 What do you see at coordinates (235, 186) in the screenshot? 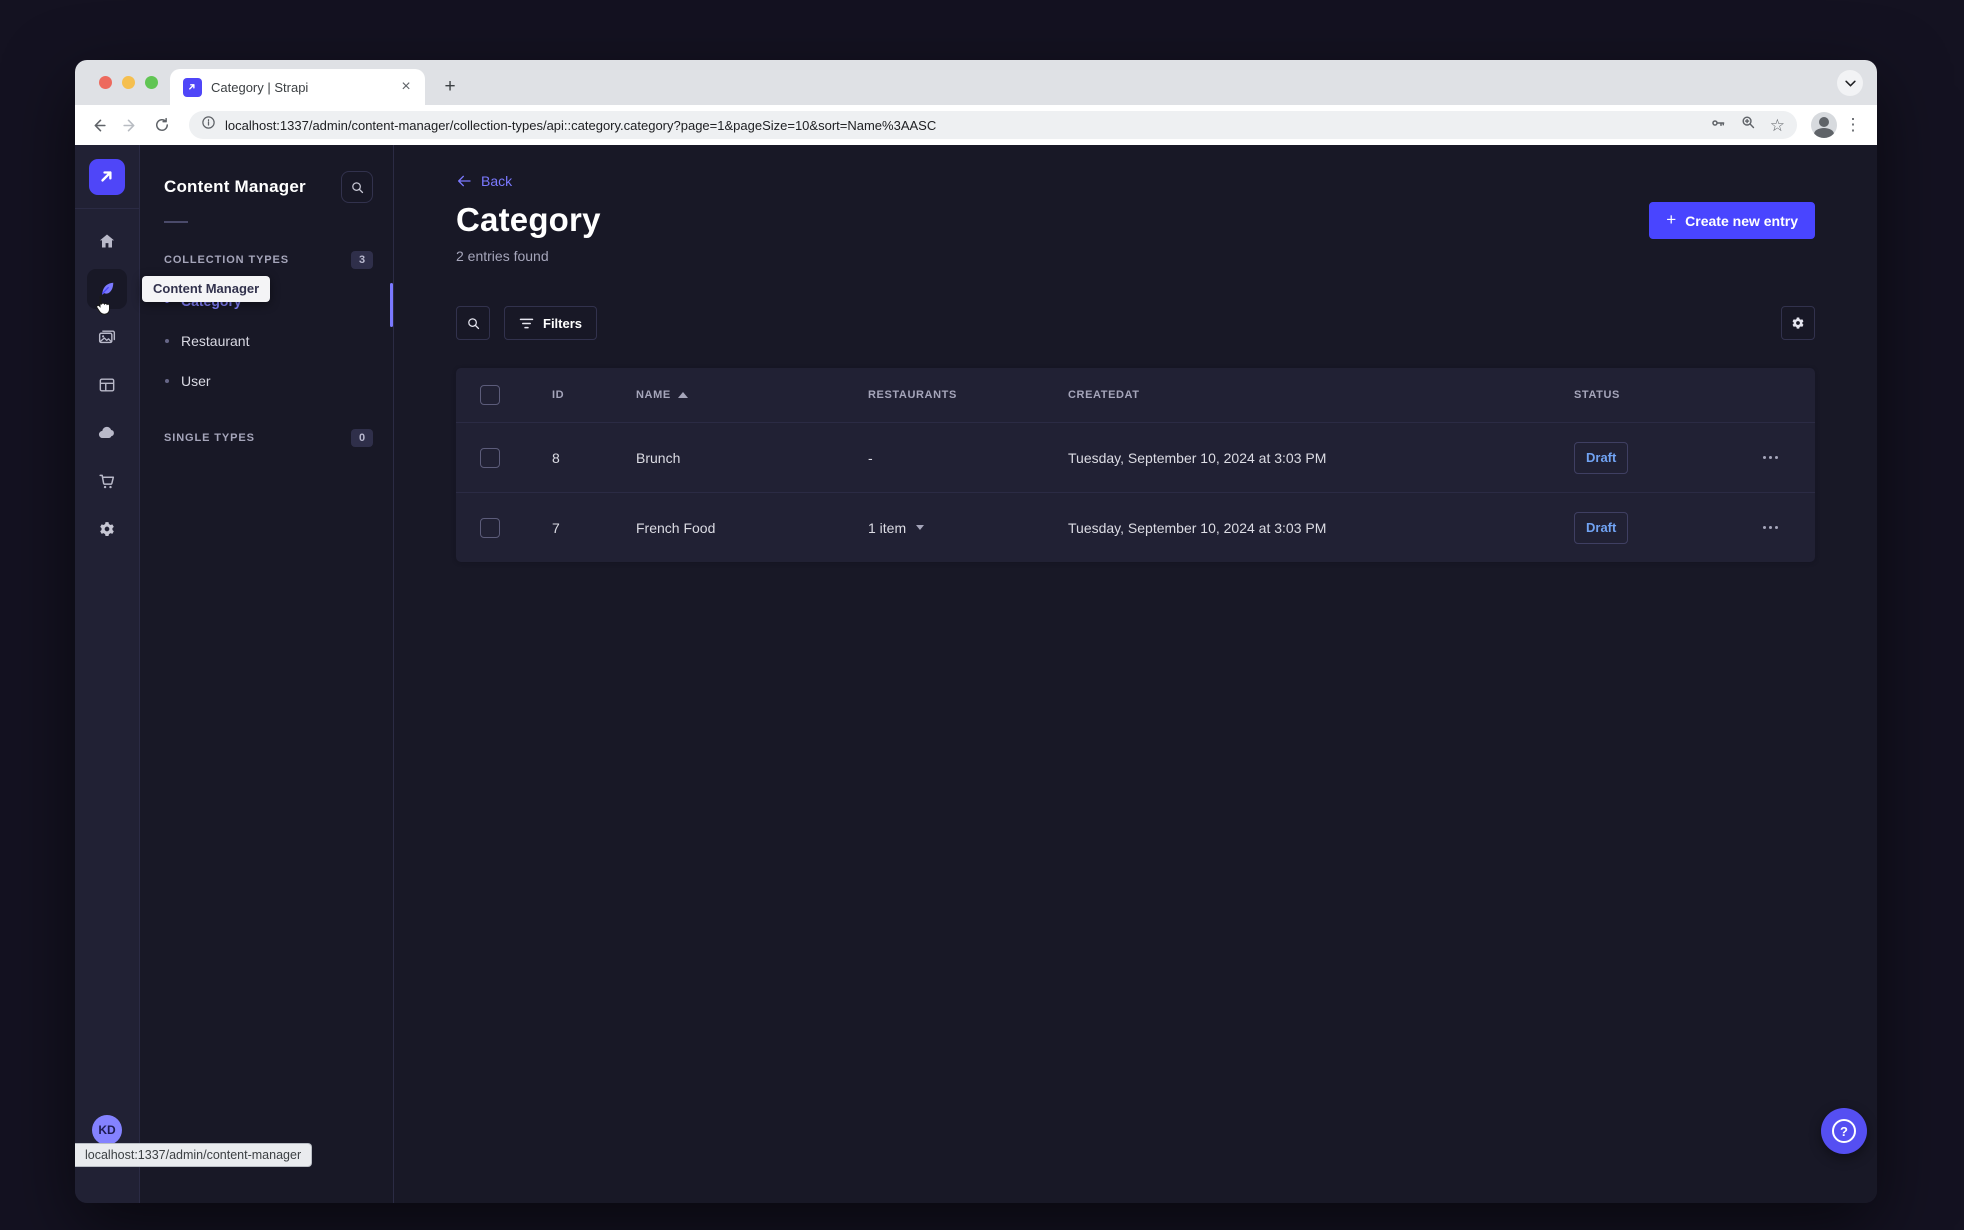
I see `subnav-title: Content Manager` at bounding box center [235, 186].